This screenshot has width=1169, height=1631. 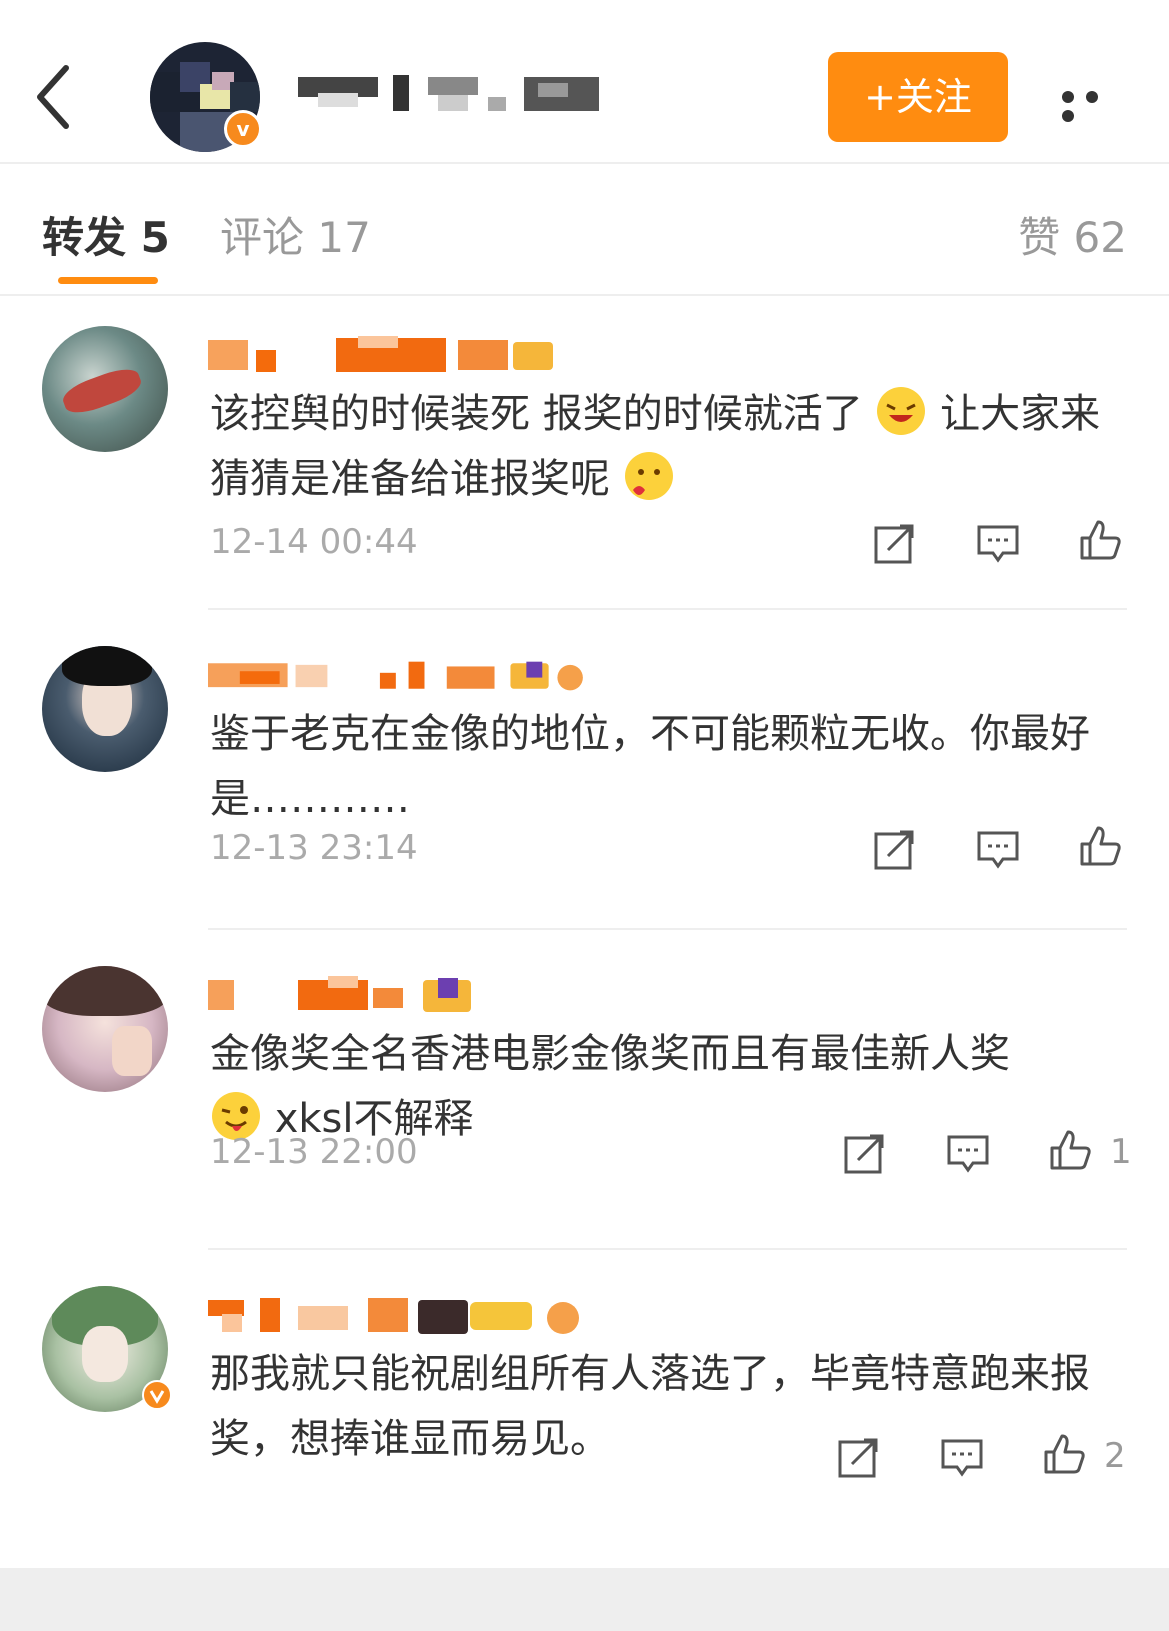 I want to click on bottom-gray-area, so click(x=584, y=1599).